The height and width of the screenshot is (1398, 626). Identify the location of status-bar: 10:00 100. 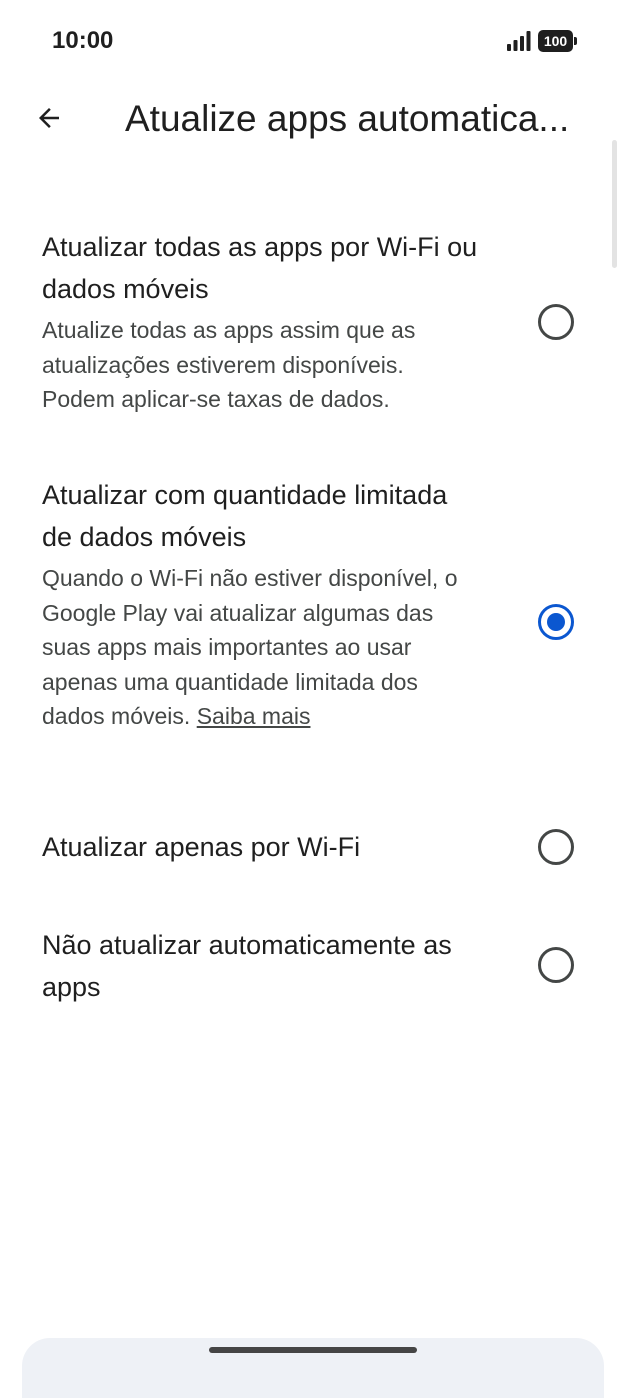
(313, 40).